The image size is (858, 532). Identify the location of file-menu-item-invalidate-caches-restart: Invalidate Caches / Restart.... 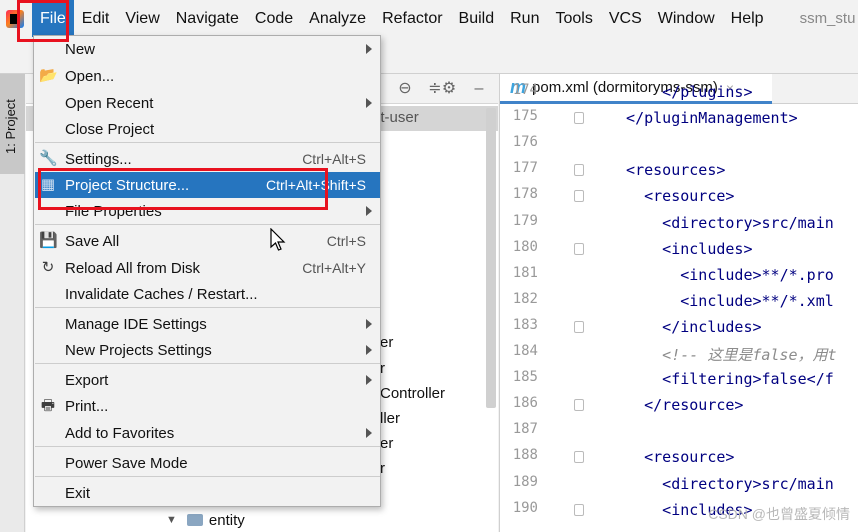
(207, 294).